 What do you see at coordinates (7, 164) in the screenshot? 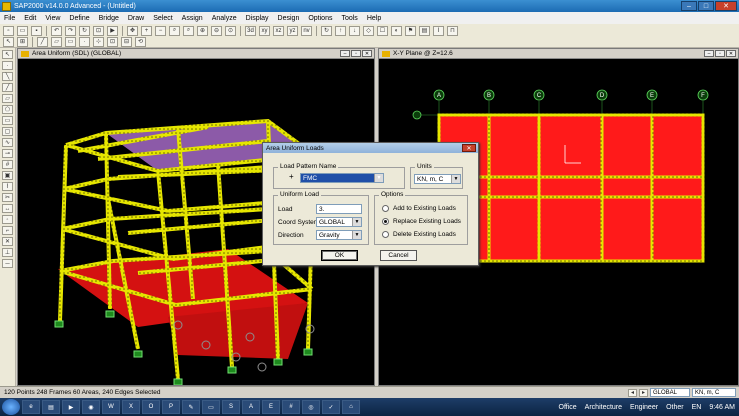
I see `grid-tool-icon: #` at bounding box center [7, 164].